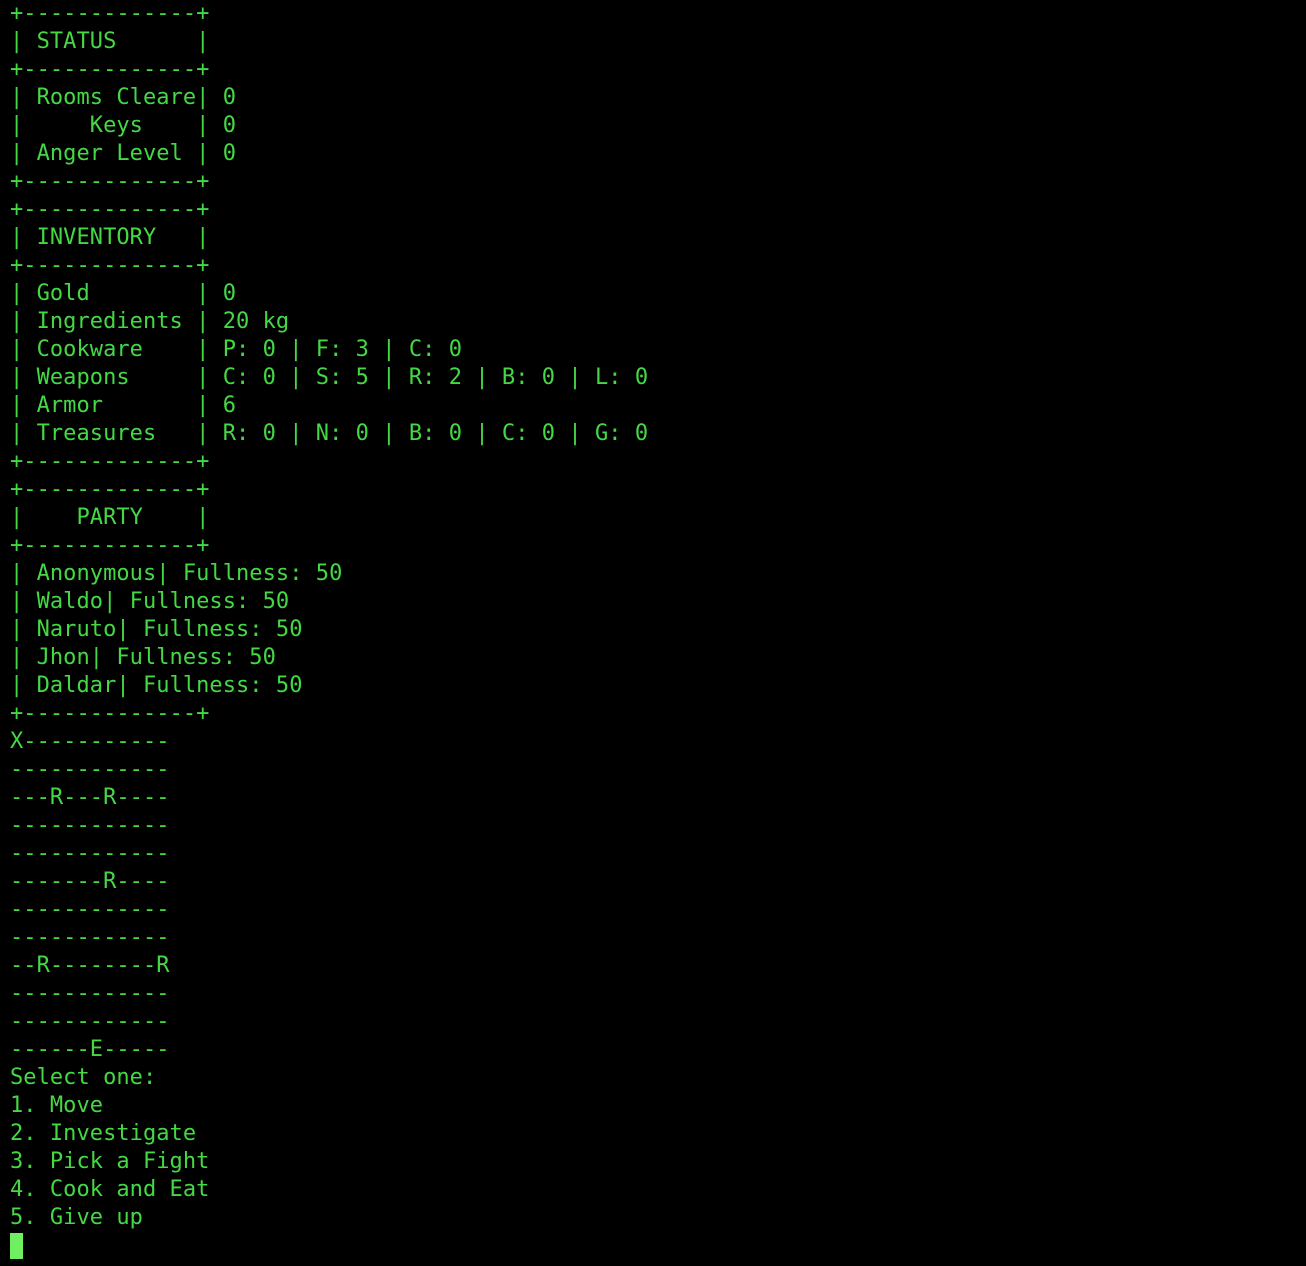  What do you see at coordinates (143, 657) in the screenshot?
I see `party-member-row: | Jhon| Fullness: 50` at bounding box center [143, 657].